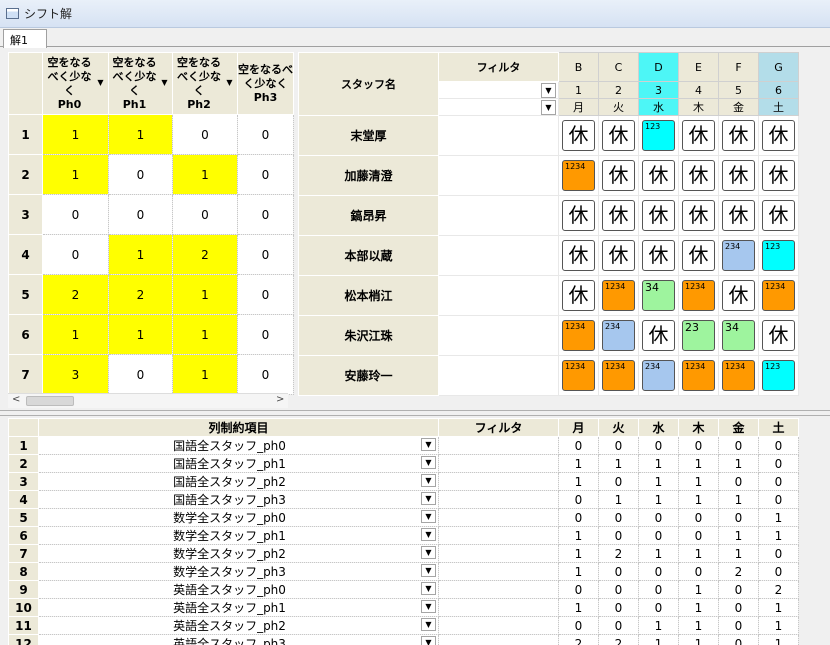  Describe the element at coordinates (140, 294) in the screenshot. I see `phase-cell: 2` at that location.